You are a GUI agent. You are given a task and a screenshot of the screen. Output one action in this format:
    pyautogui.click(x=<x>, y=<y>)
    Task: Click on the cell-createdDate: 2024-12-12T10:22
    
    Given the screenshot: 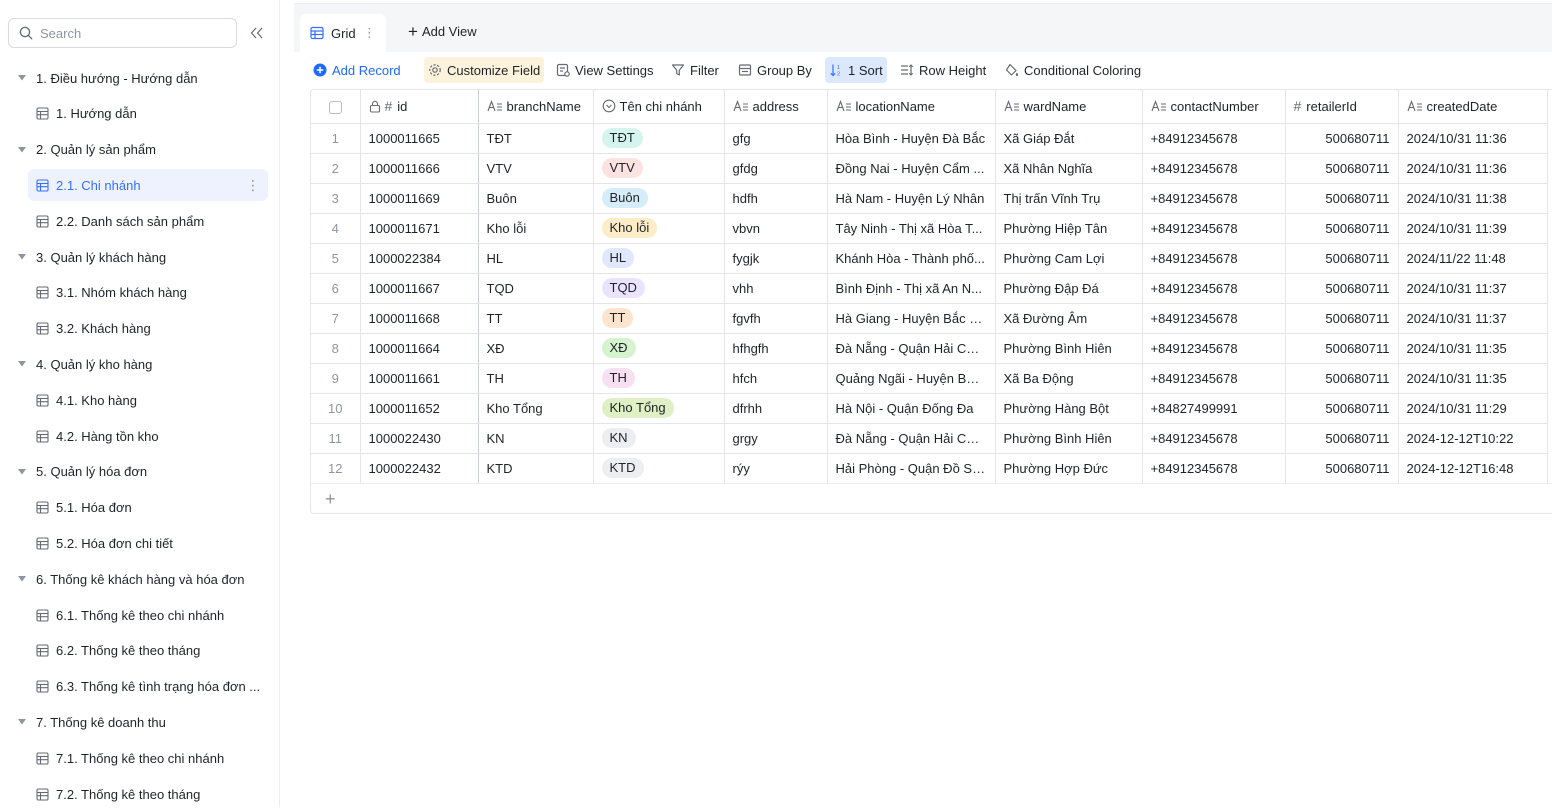 What is the action you would take?
    pyautogui.click(x=1473, y=438)
    